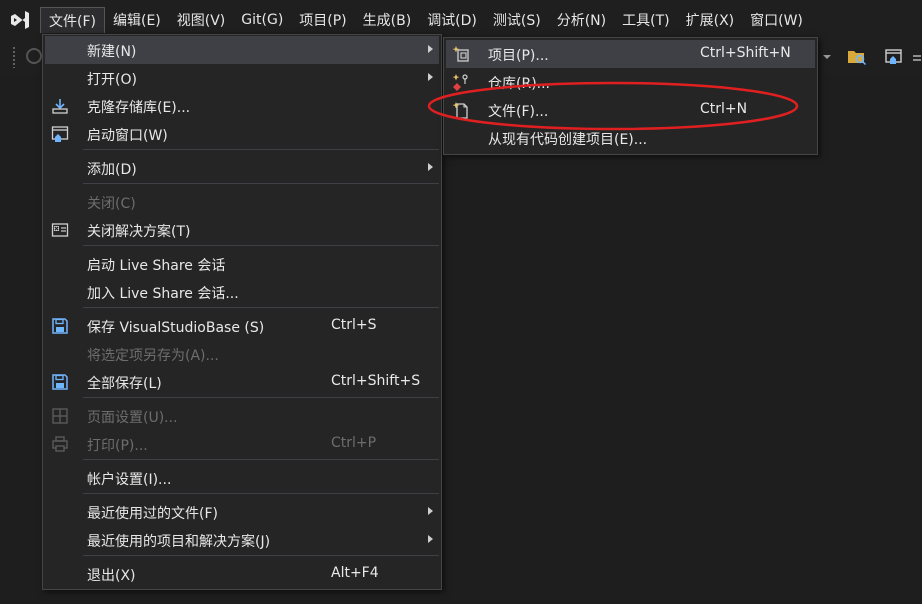  What do you see at coordinates (139, 232) in the screenshot?
I see `menu-item-label: 关闭解决方案(T)` at bounding box center [139, 232].